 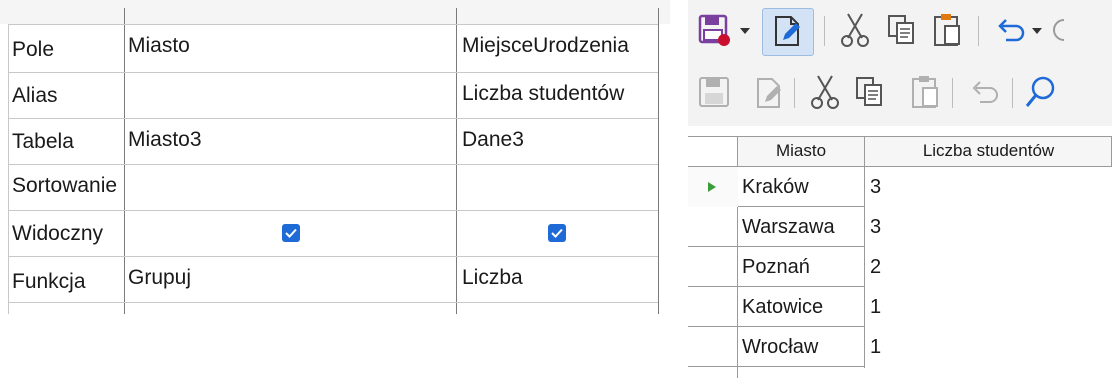 What do you see at coordinates (559, 46) in the screenshot?
I see `field-cell-col2: MiejsceUrodzenia` at bounding box center [559, 46].